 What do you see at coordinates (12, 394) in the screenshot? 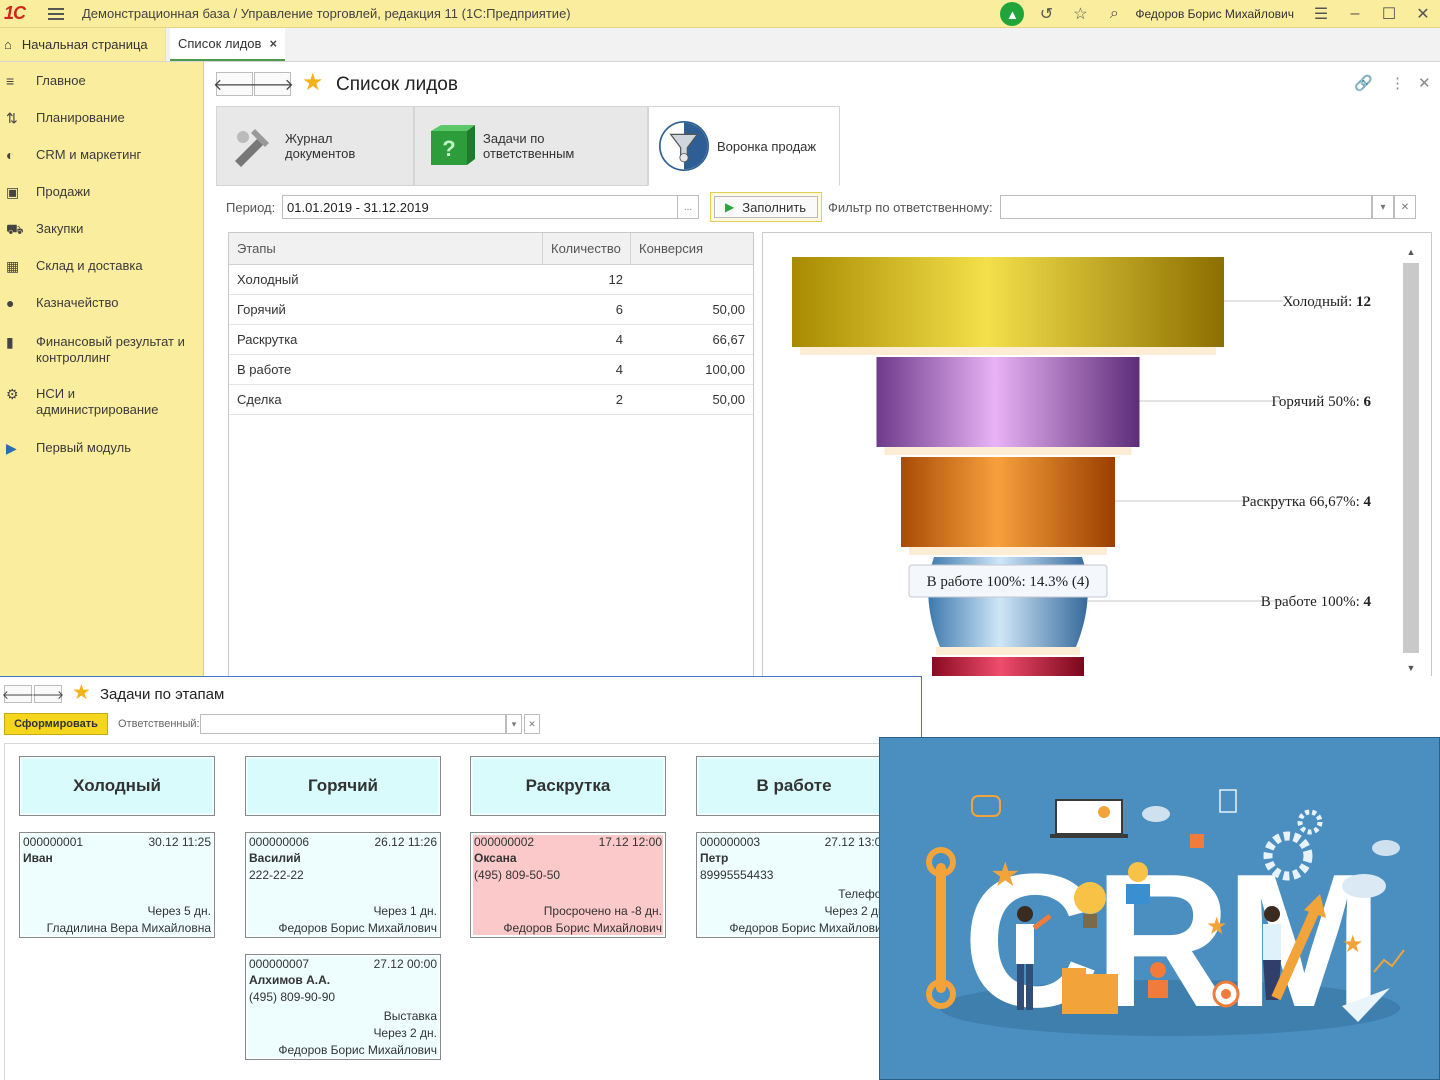
I see `gear-icon: ⚙` at bounding box center [12, 394].